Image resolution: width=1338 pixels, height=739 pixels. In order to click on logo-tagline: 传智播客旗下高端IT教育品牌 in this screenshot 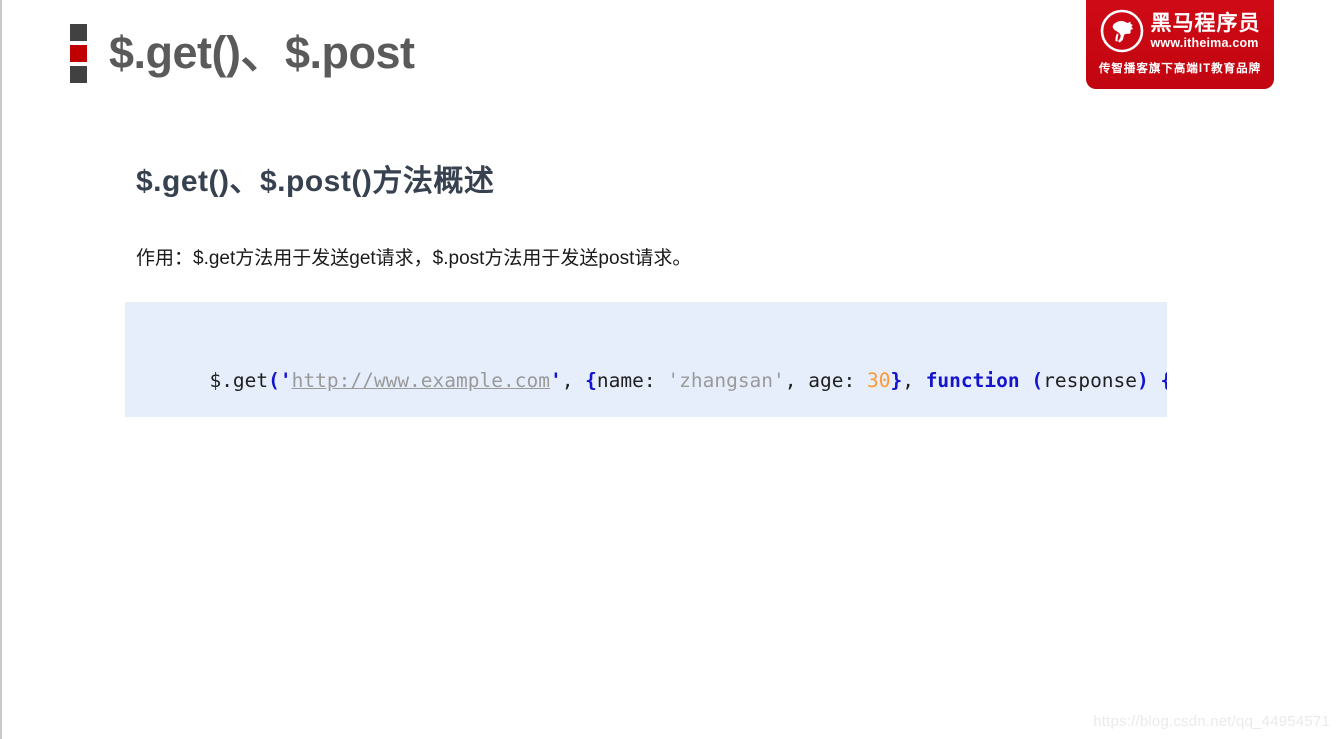, I will do `click(1180, 69)`.